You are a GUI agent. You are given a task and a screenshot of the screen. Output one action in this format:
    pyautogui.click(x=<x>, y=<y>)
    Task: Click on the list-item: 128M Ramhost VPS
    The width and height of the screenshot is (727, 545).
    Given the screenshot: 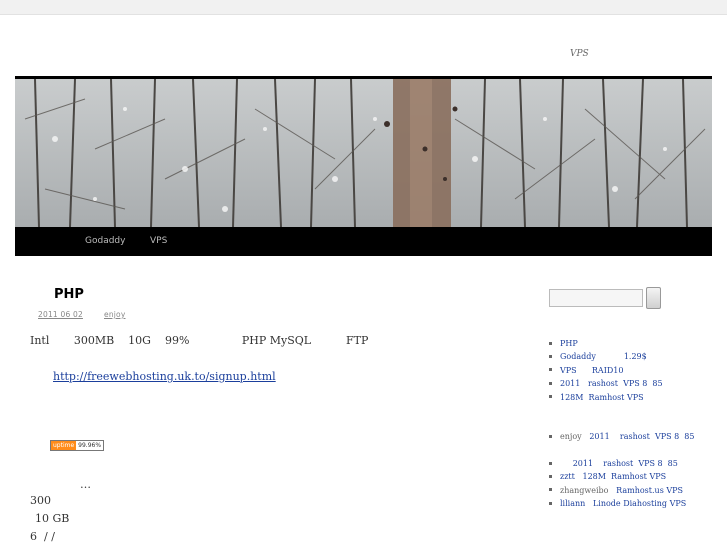 What is the action you would take?
    pyautogui.click(x=606, y=397)
    